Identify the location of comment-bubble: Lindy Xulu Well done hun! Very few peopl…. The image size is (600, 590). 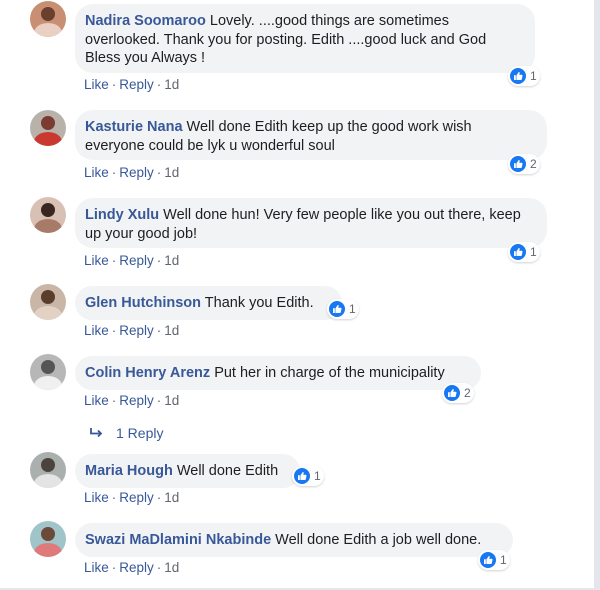
(311, 223).